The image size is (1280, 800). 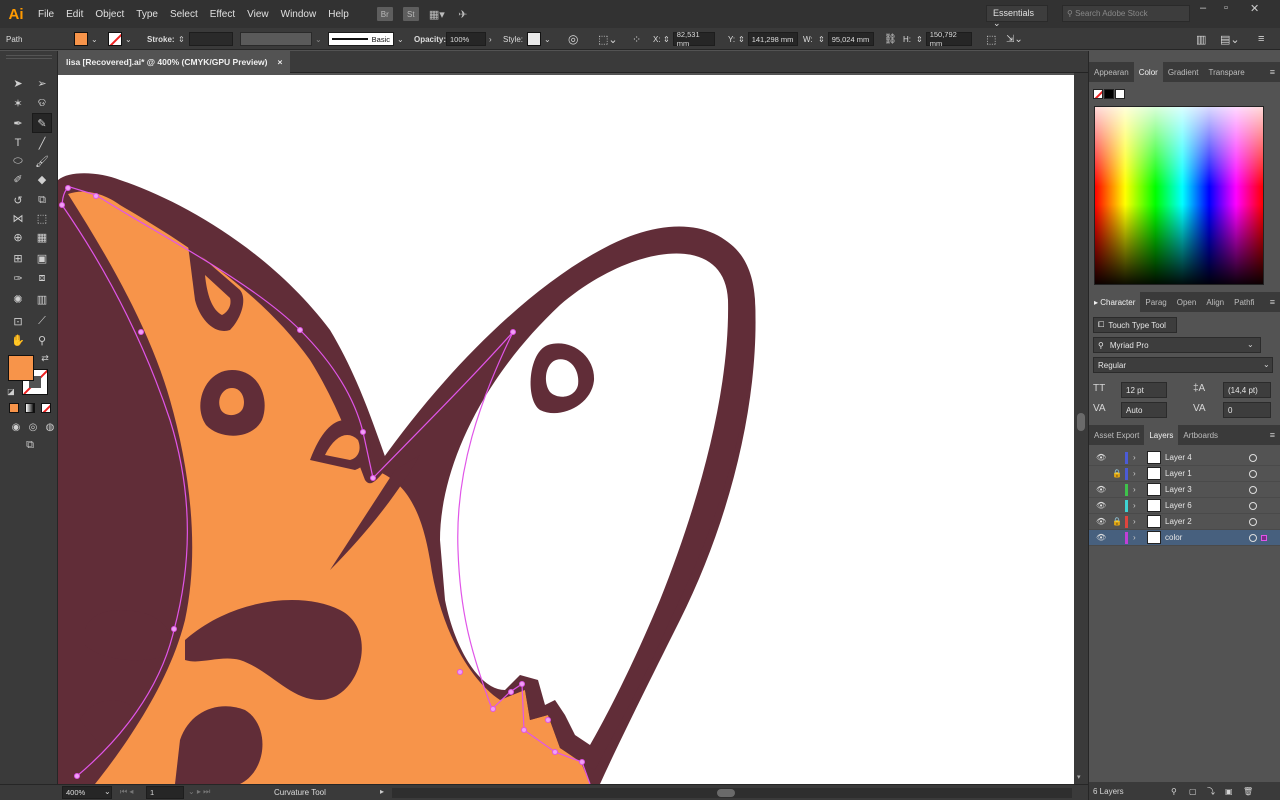 I want to click on first-artboard-icon: ⏮ ◂, so click(x=126, y=792).